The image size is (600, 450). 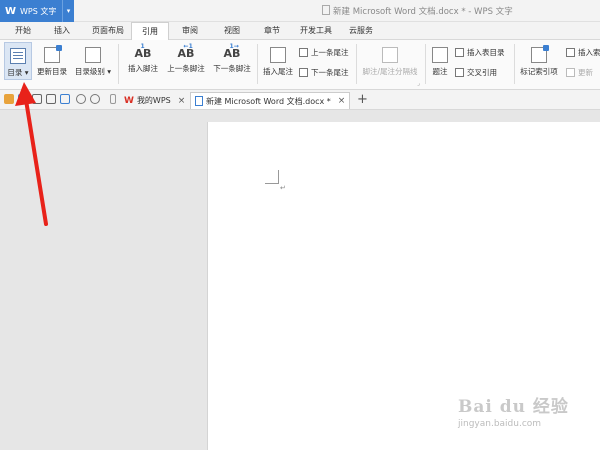 I want to click on update-toc-button: 更新目录, so click(x=52, y=59).